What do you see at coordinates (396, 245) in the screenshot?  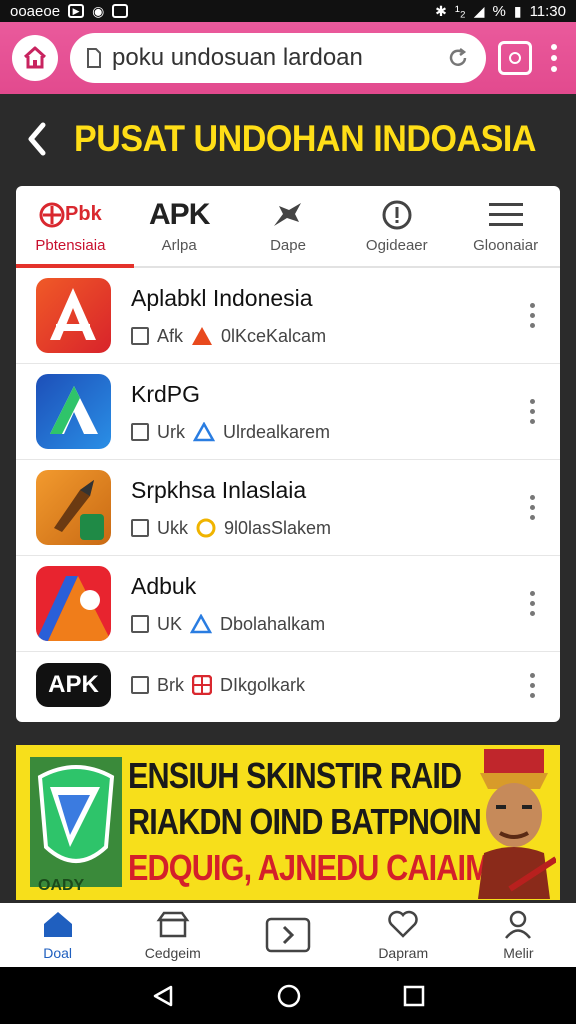 I see `tab-label: Ogideaer` at bounding box center [396, 245].